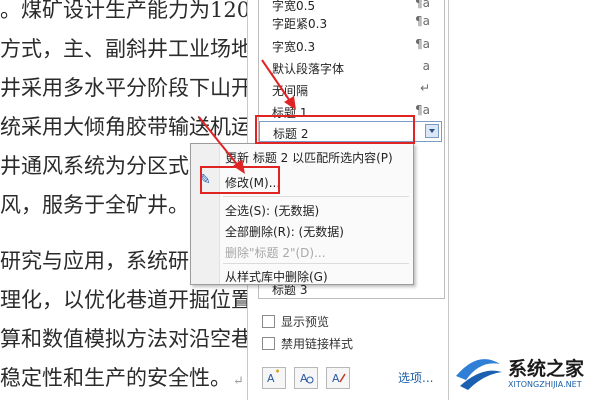 This screenshot has height=400, width=600. Describe the element at coordinates (247, 116) in the screenshot. I see `annotation-arrows` at that location.